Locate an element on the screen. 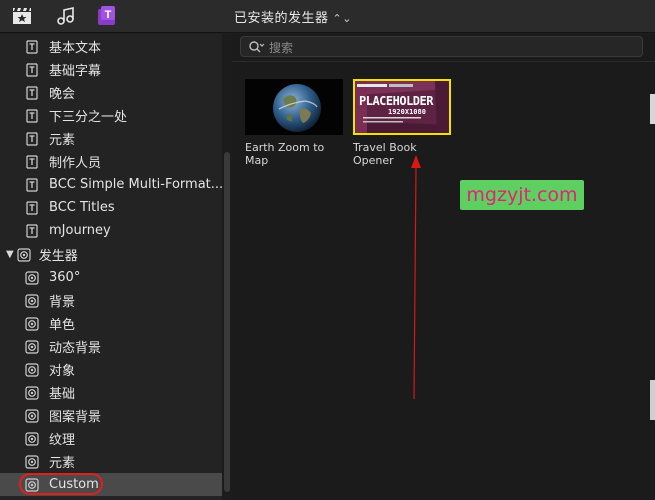 The image size is (655, 500). sidebar-item-label: mJourney is located at coordinates (80, 230).